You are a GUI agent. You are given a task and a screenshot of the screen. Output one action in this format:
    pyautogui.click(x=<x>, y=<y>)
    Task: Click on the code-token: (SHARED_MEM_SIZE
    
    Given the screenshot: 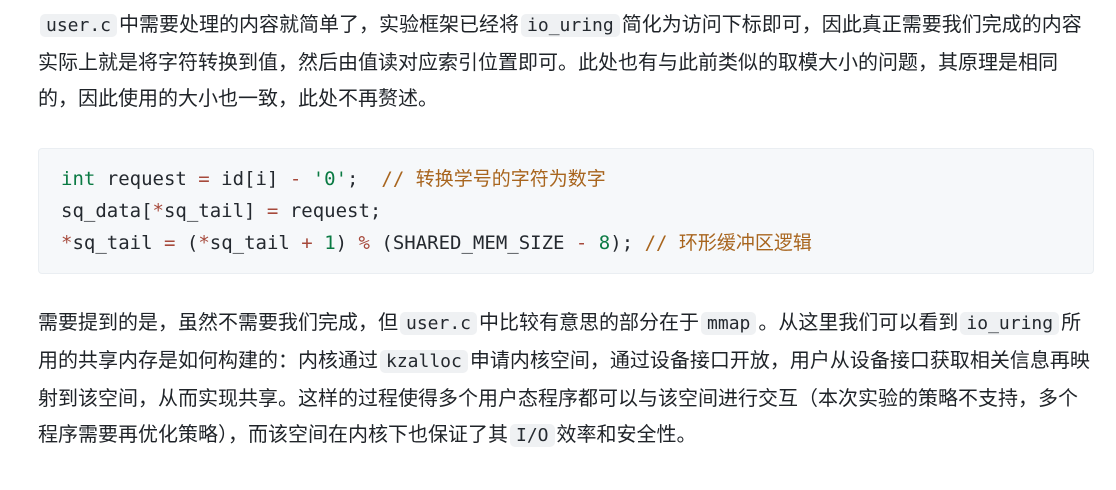 What is the action you would take?
    pyautogui.click(x=472, y=243)
    